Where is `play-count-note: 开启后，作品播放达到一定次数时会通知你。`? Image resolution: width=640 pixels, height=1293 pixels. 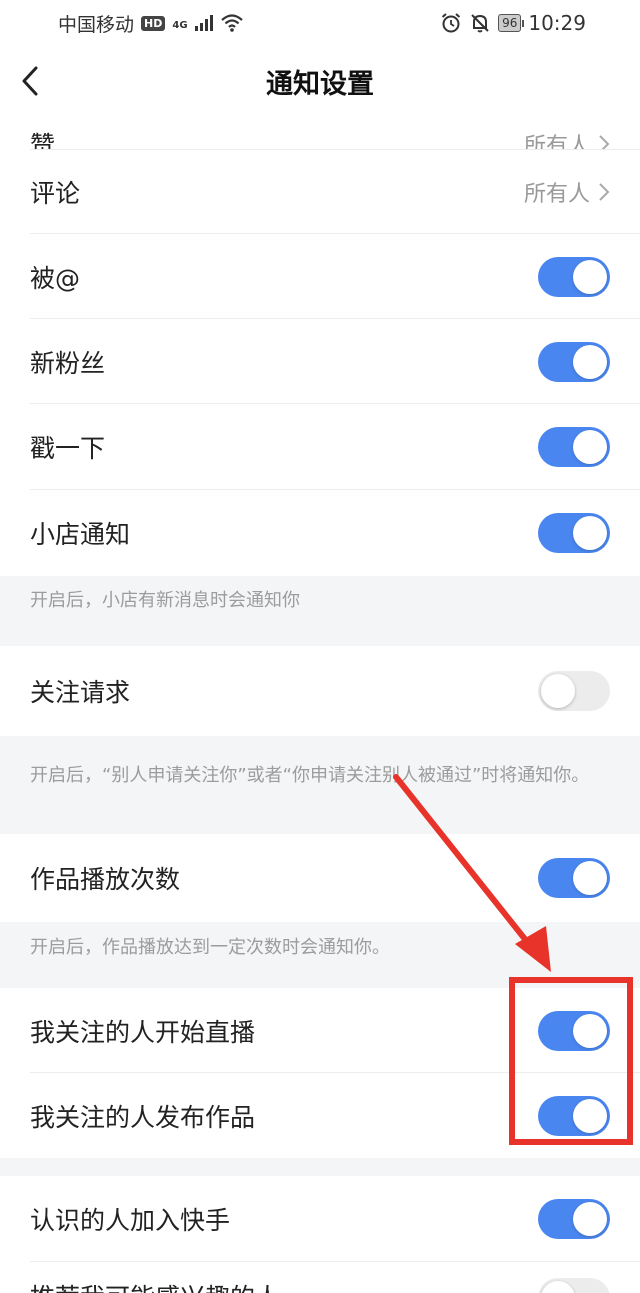 play-count-note: 开启后，作品播放达到一定次数时会通知你。 is located at coordinates (320, 948).